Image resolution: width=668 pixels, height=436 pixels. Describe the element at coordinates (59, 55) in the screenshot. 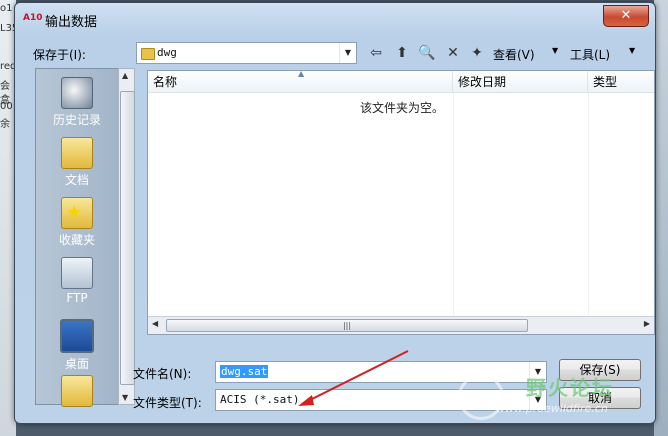

I see `save-in-label: 保存于(I):` at that location.